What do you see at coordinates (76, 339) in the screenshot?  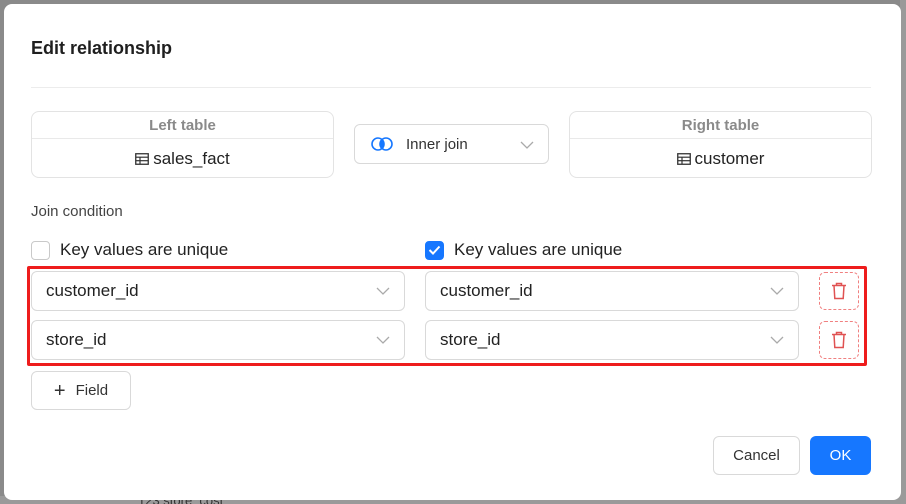 I see `condition-2-left-field-value: store_id` at bounding box center [76, 339].